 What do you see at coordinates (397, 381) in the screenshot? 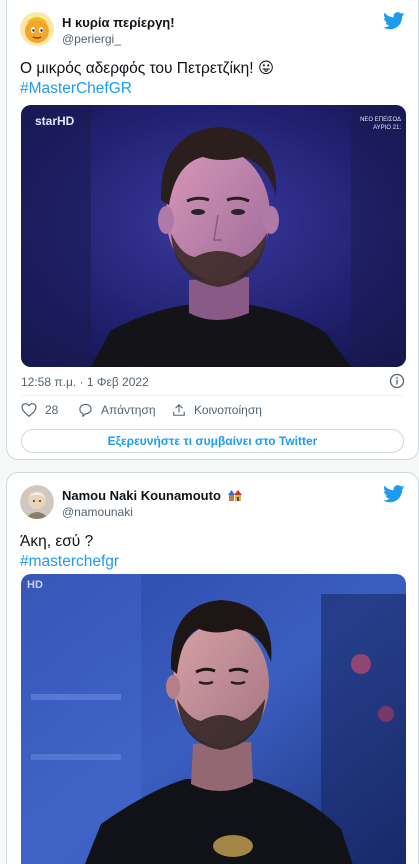
I see `info-icon` at bounding box center [397, 381].